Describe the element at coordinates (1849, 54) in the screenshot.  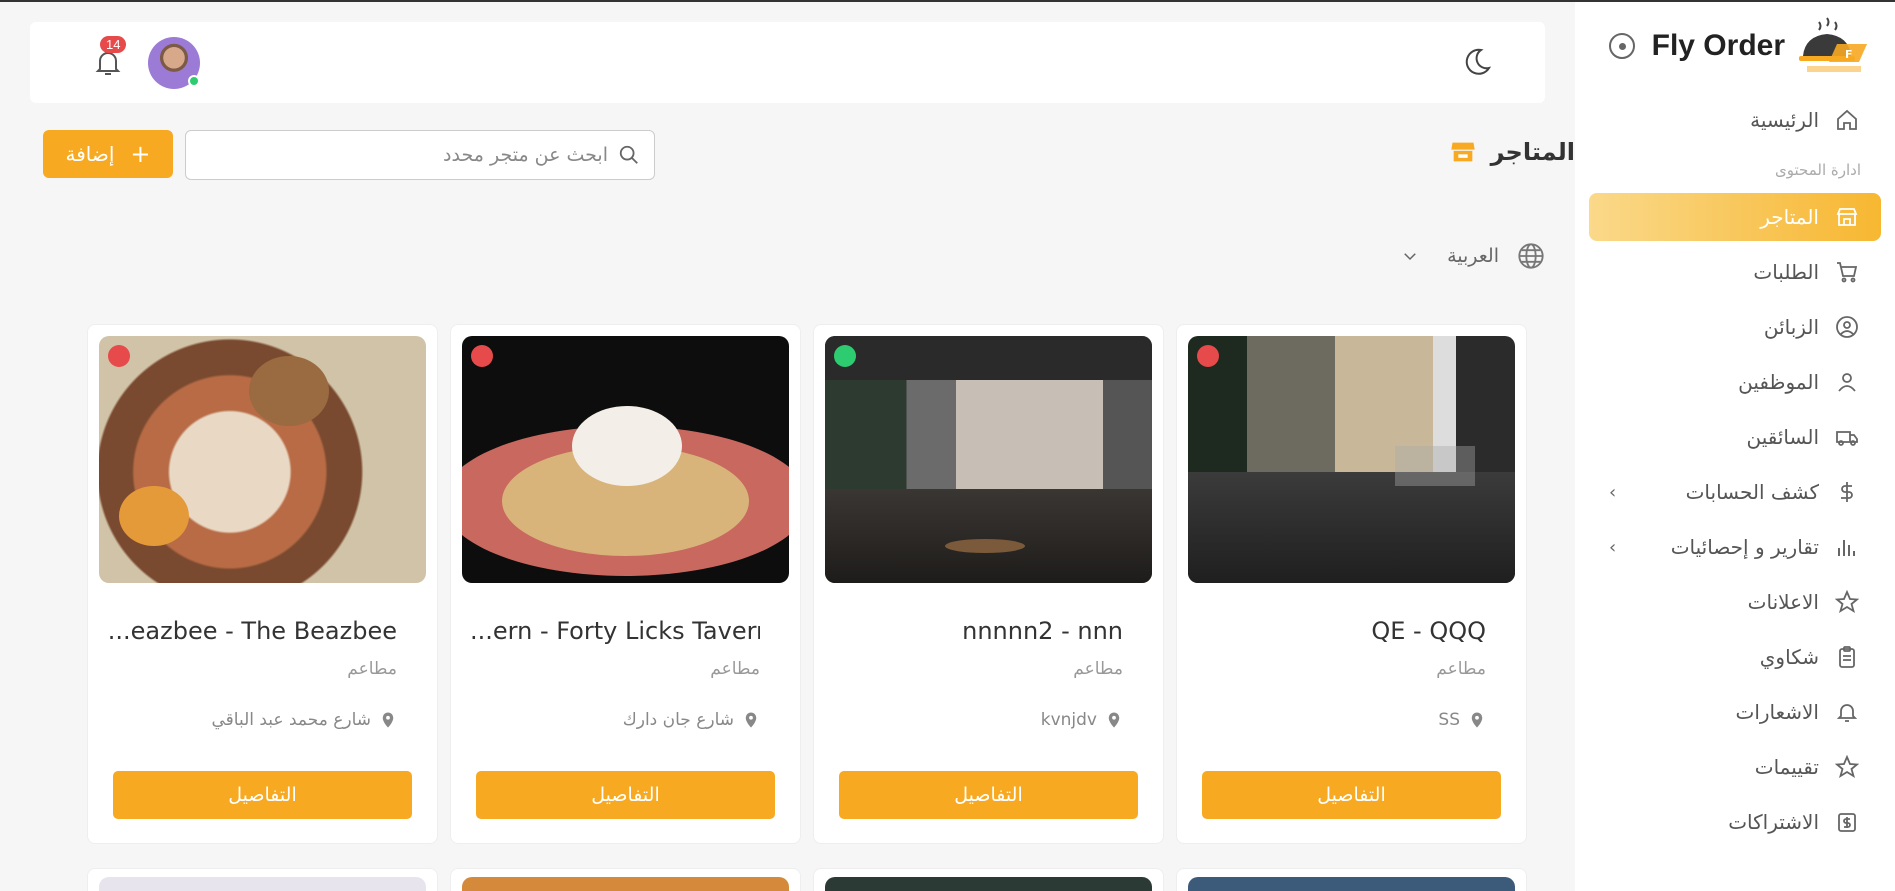
I see `svg-text: F` at that location.